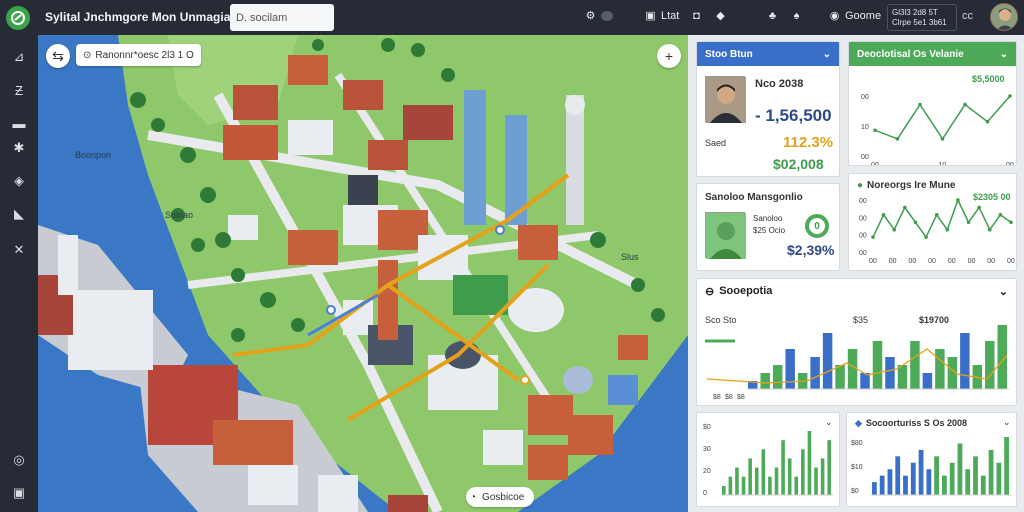 This screenshot has width=1024, height=512. Describe the element at coordinates (19, 460) in the screenshot. I see `globe-icon: ◎` at that location.